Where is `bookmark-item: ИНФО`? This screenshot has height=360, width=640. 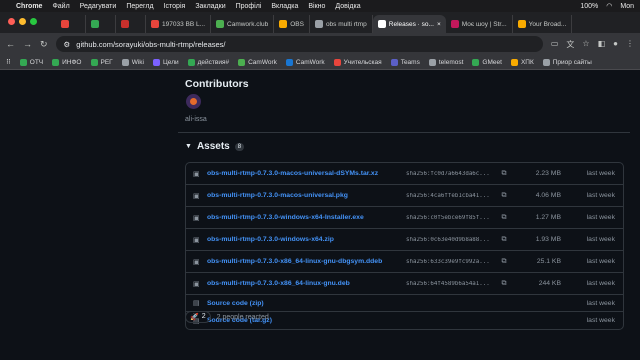
bookmark-item: ИНФО is located at coordinates (67, 62).